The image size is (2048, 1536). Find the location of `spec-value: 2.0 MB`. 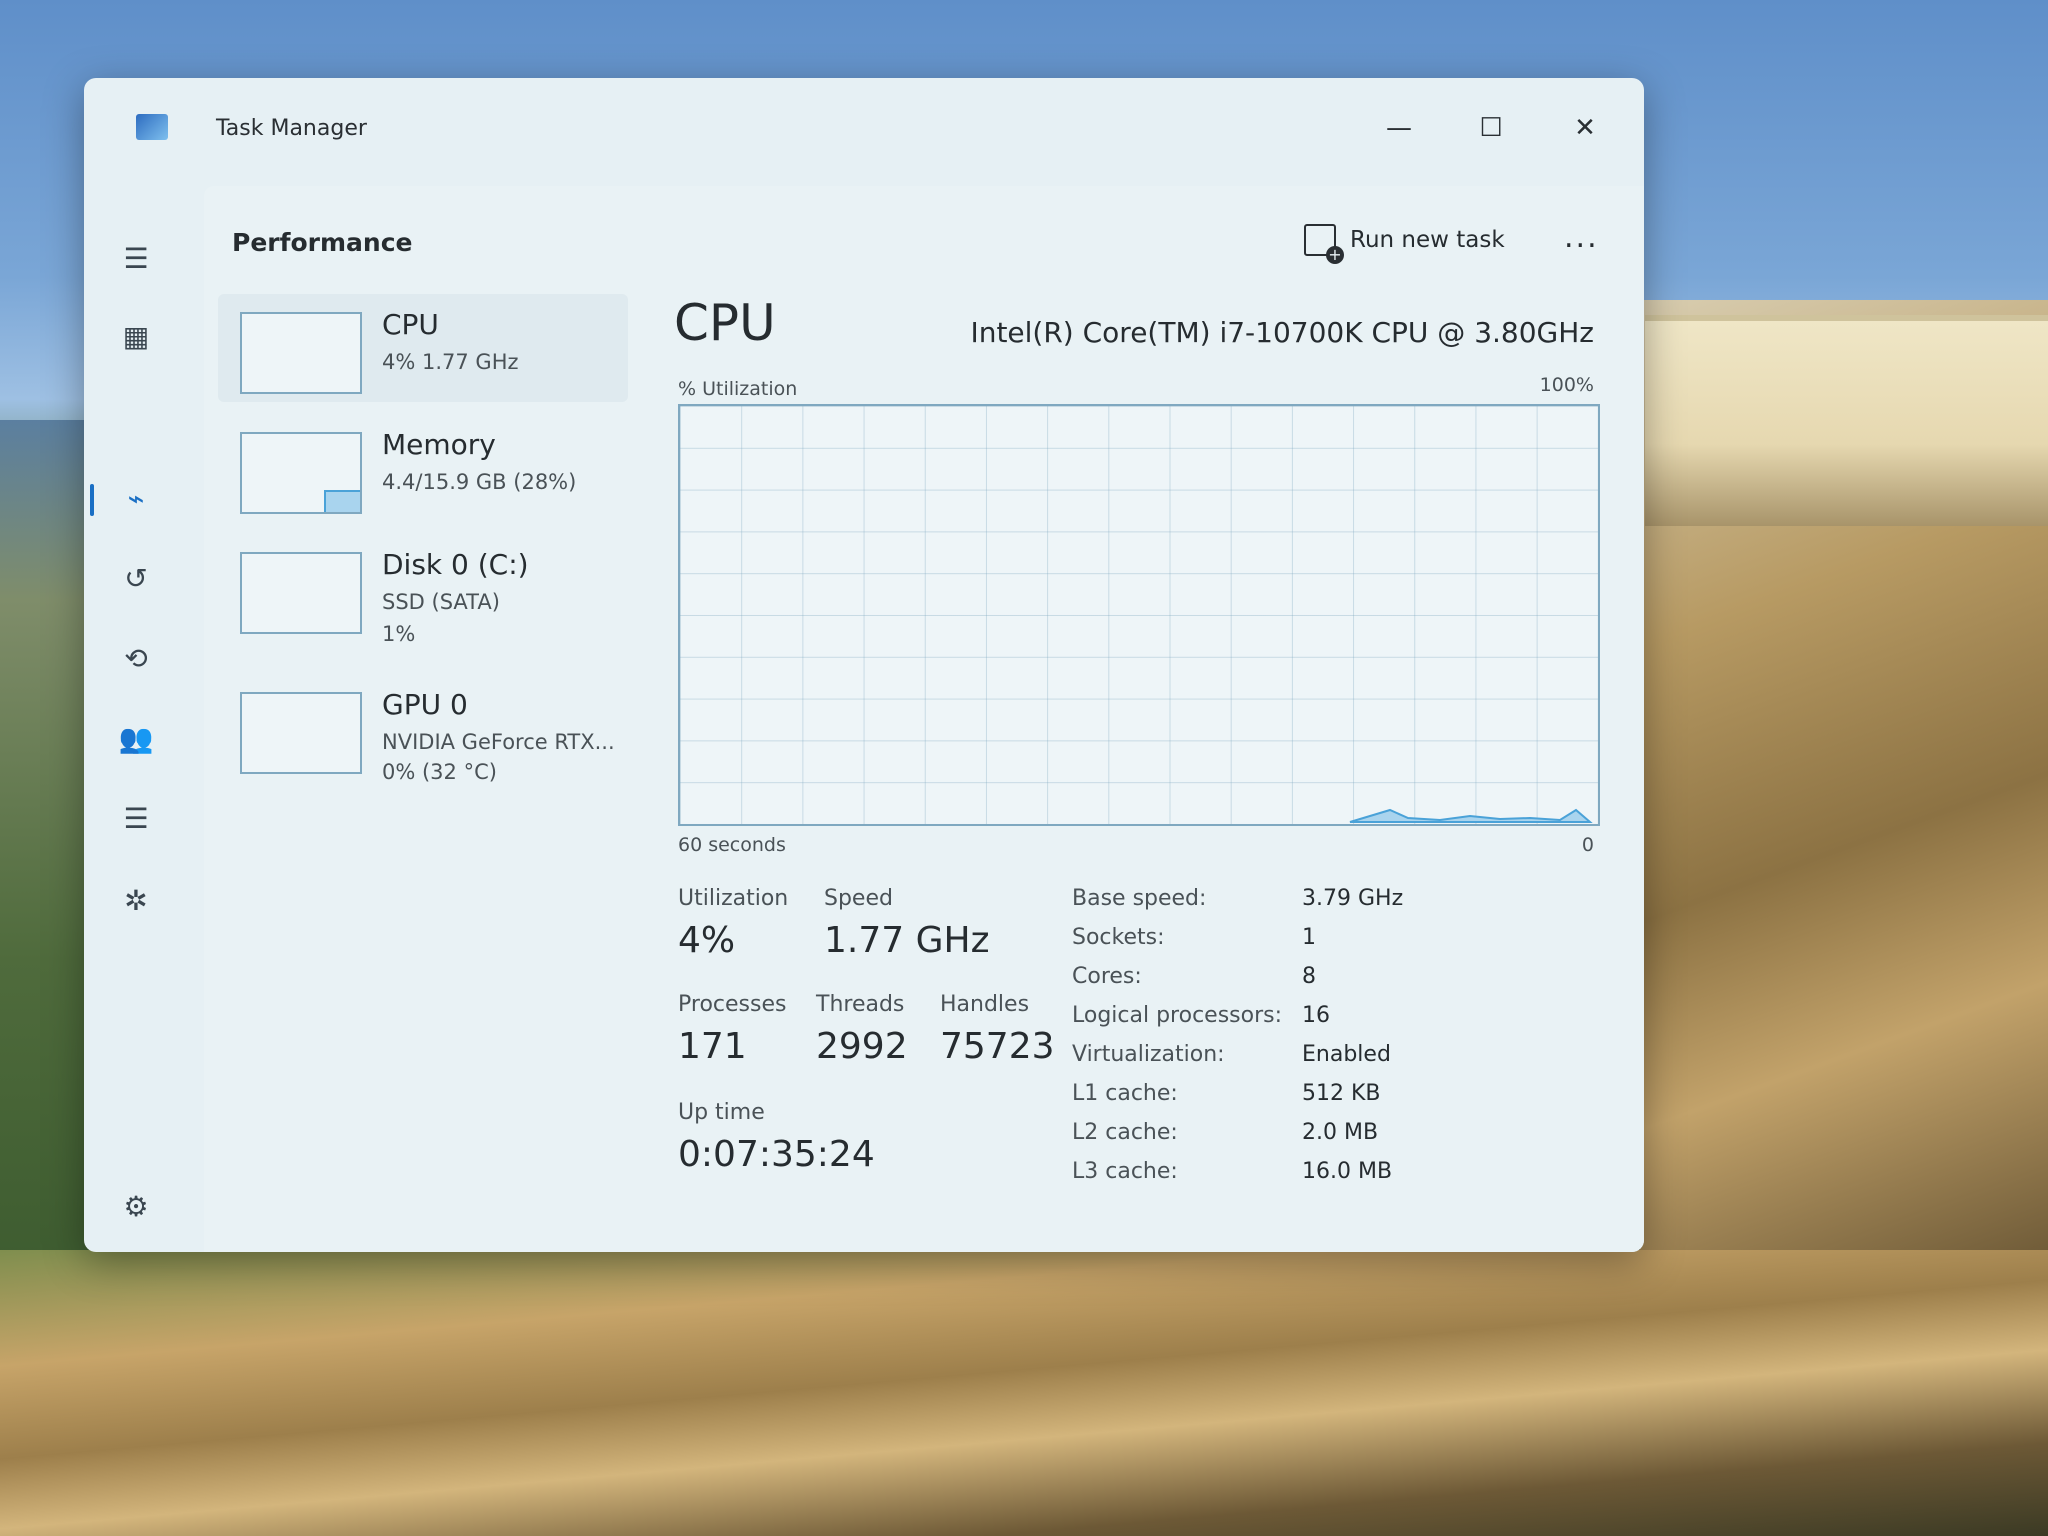

spec-value: 2.0 MB is located at coordinates (1340, 1132).